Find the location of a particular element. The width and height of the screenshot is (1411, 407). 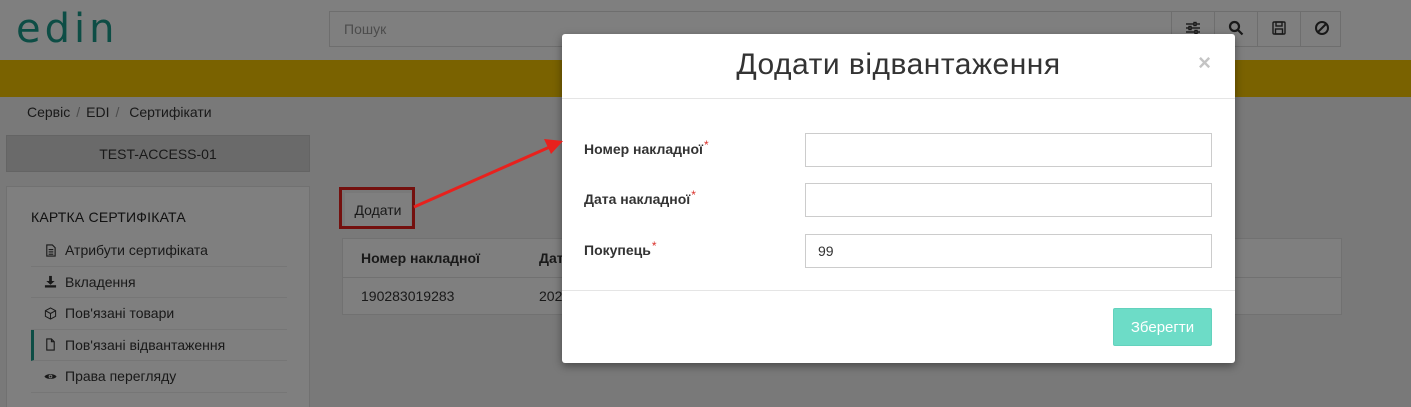

invoice-number-label: Номер накладної* is located at coordinates (646, 147).